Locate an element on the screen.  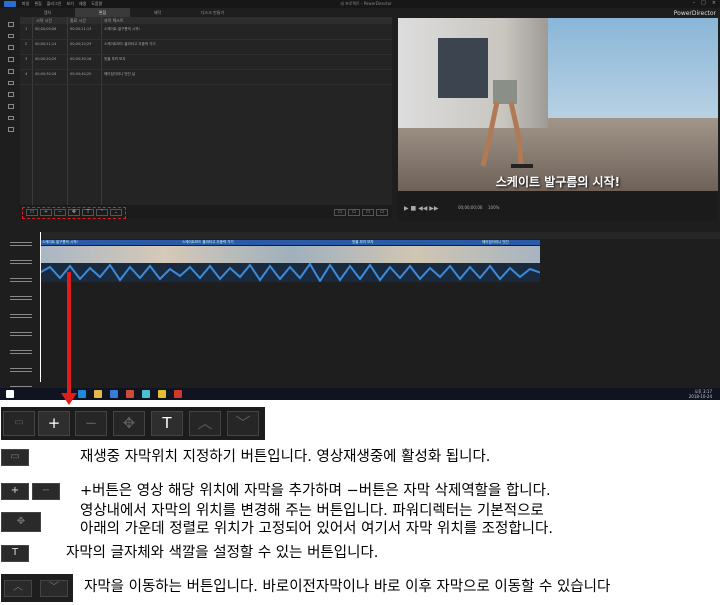
mini-down-button: ⌄ is located at coordinates (116, 212).